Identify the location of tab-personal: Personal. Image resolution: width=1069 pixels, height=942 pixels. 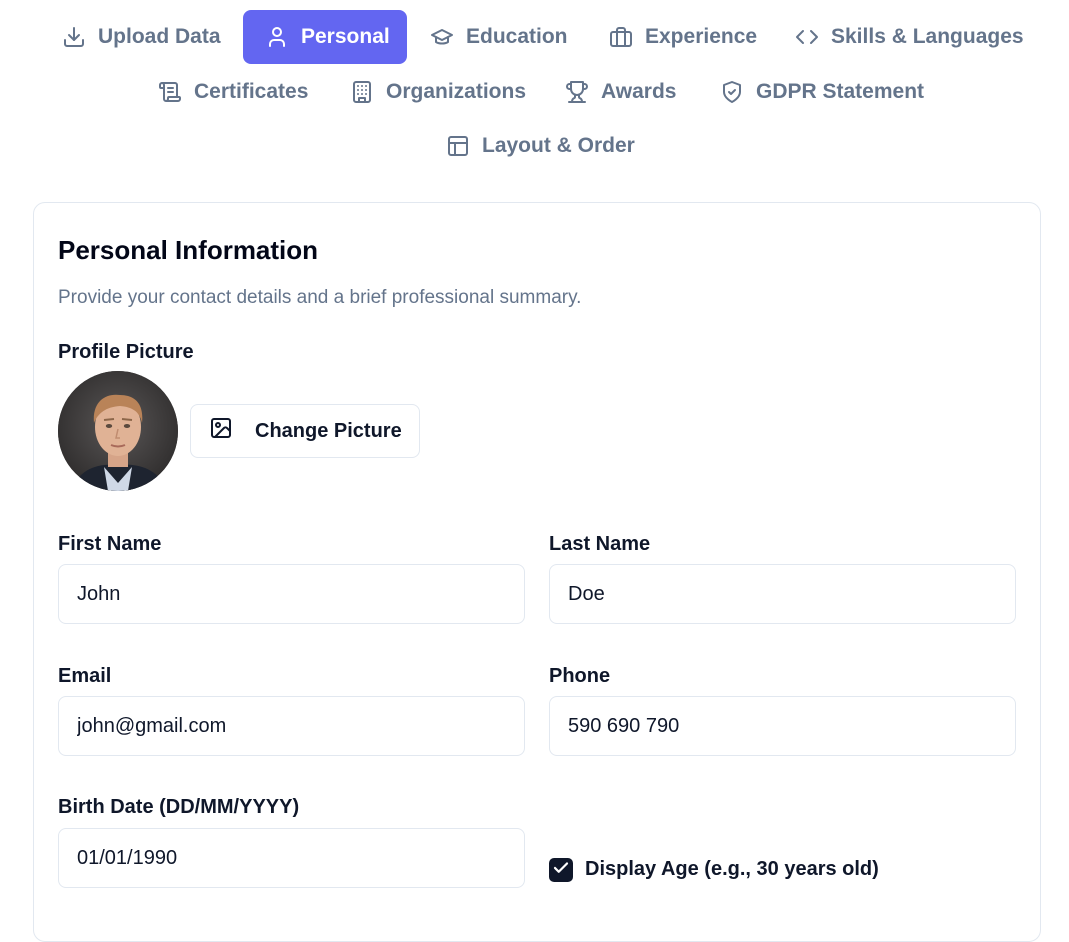
(325, 37).